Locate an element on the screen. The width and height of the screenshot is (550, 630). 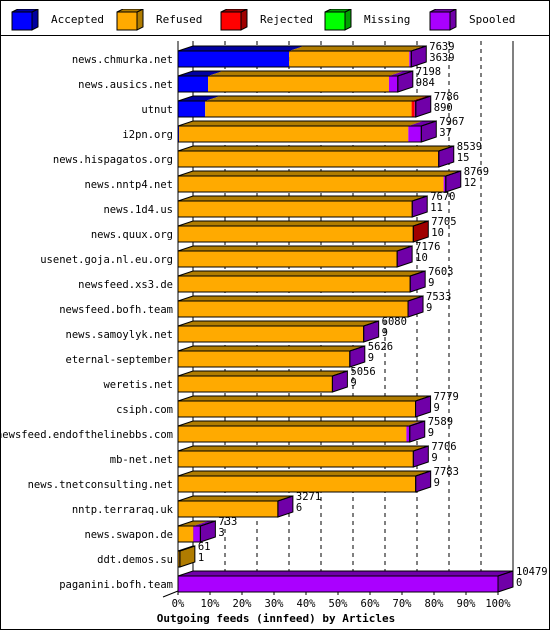
category-label: utnut is located at coordinates (157, 110).